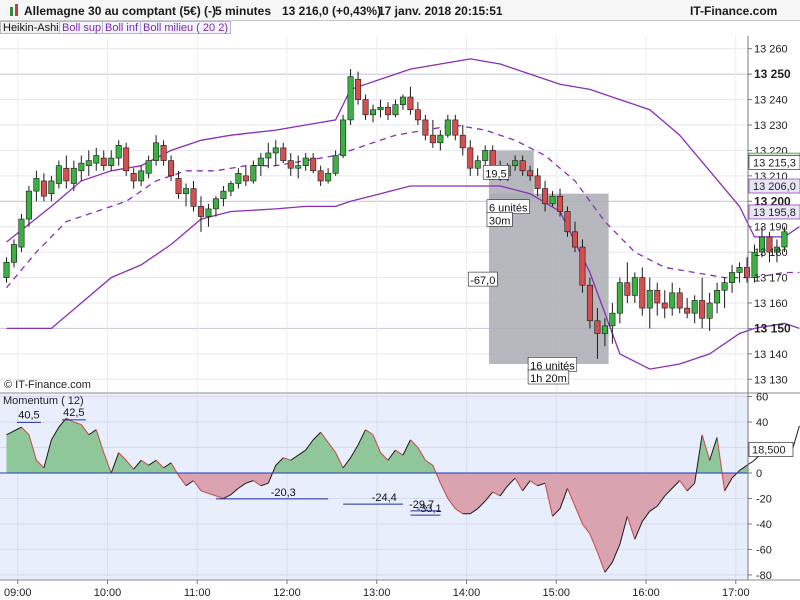  What do you see at coordinates (108, 593) in the screenshot?
I see `time-tick-label: 10:00` at bounding box center [108, 593].